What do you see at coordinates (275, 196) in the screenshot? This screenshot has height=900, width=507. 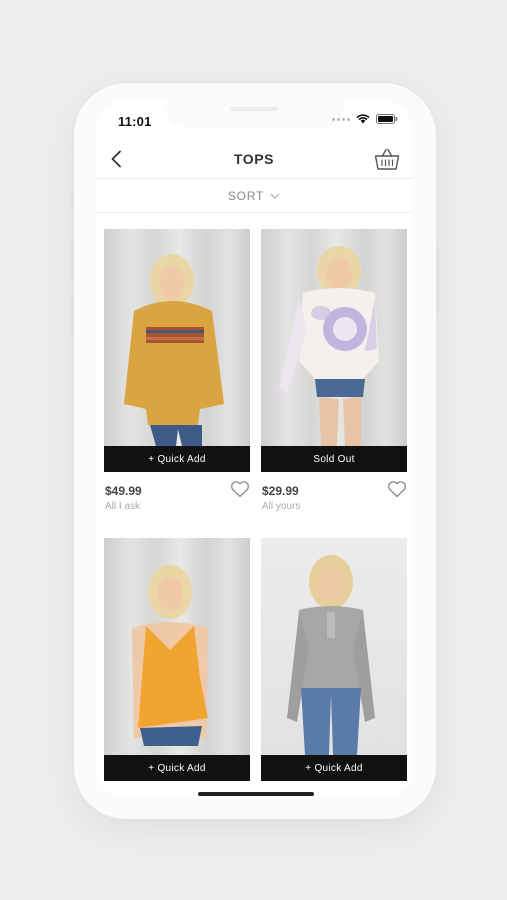 I see `chevron-down-icon` at bounding box center [275, 196].